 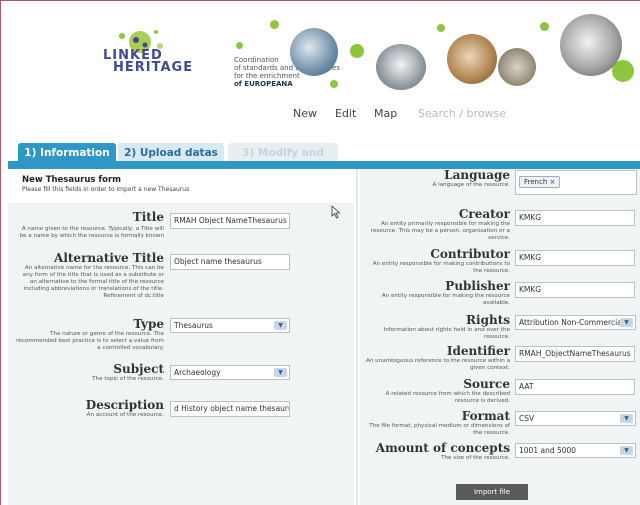 What do you see at coordinates (283, 161) in the screenshot?
I see `tab-modify-and-map: 3) Modify and map` at bounding box center [283, 161].